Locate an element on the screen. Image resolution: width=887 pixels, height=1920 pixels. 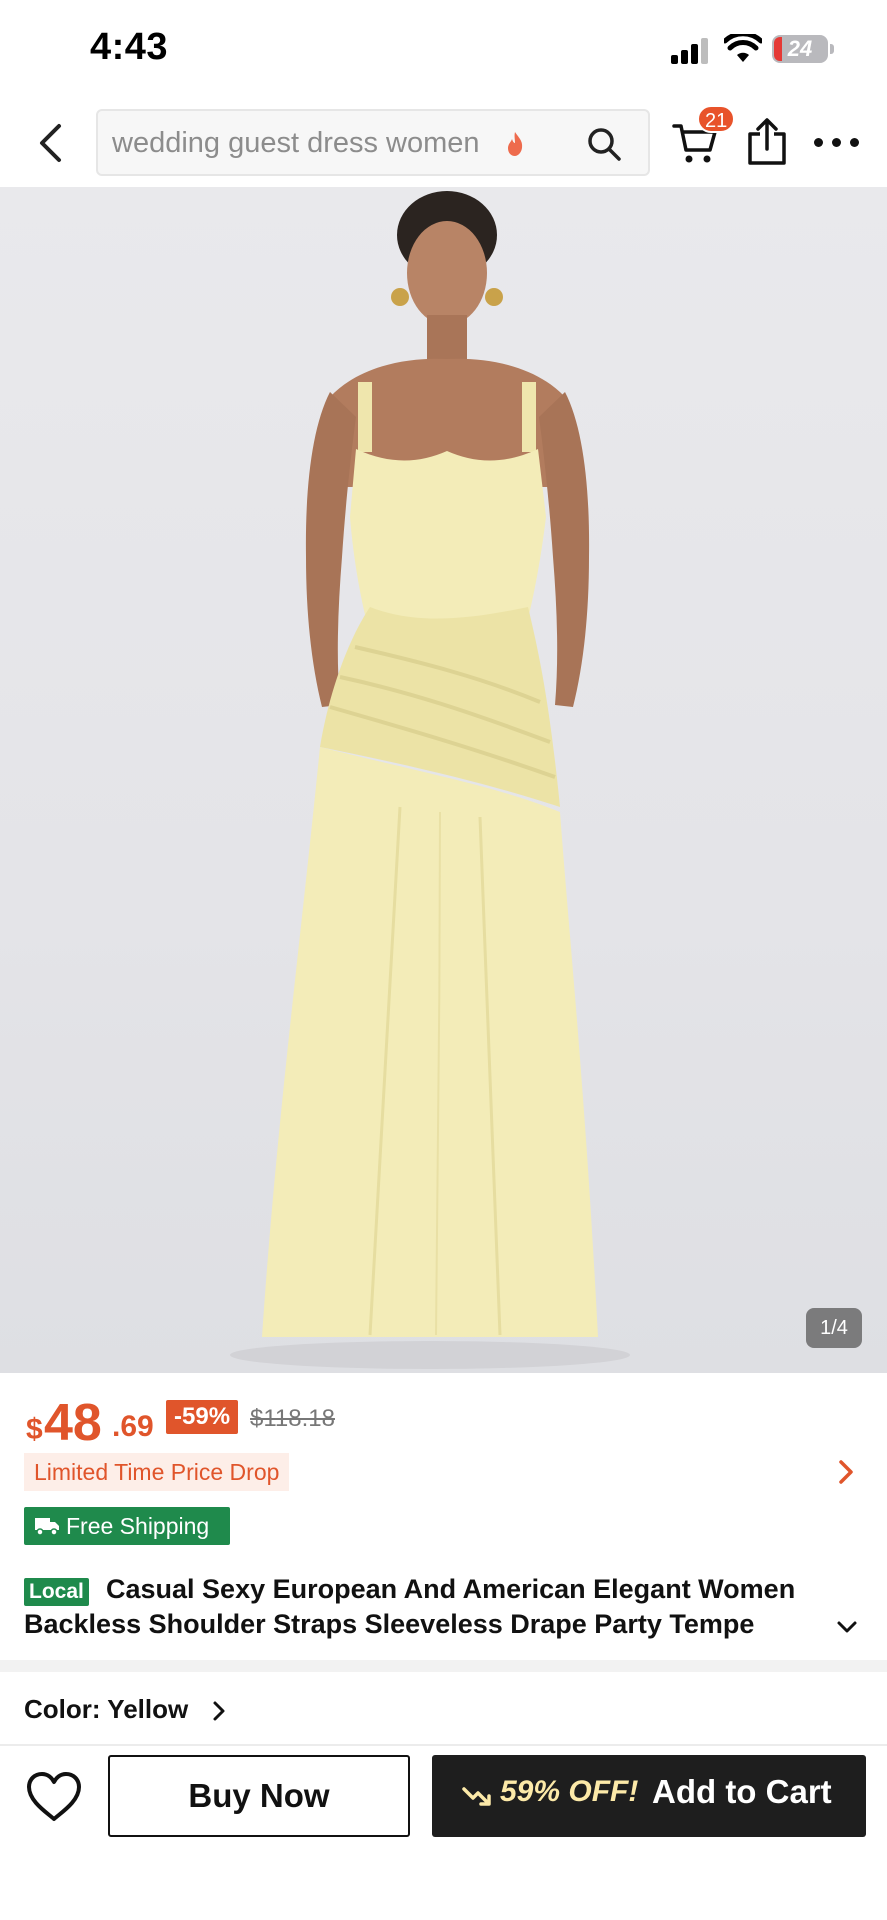
wifi-icon is located at coordinates (743, 48).